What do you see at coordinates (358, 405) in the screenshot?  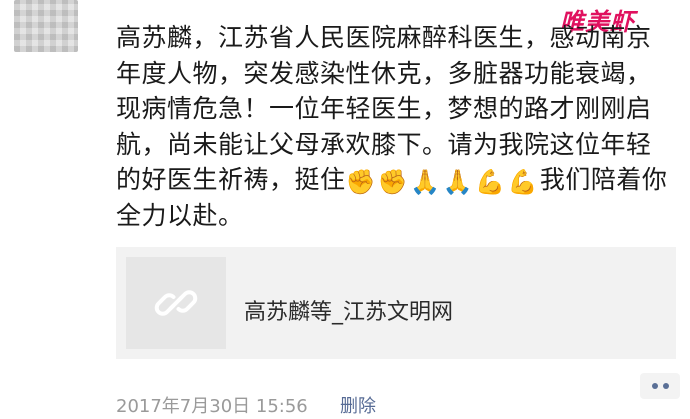 I see `delete-button: 删除` at bounding box center [358, 405].